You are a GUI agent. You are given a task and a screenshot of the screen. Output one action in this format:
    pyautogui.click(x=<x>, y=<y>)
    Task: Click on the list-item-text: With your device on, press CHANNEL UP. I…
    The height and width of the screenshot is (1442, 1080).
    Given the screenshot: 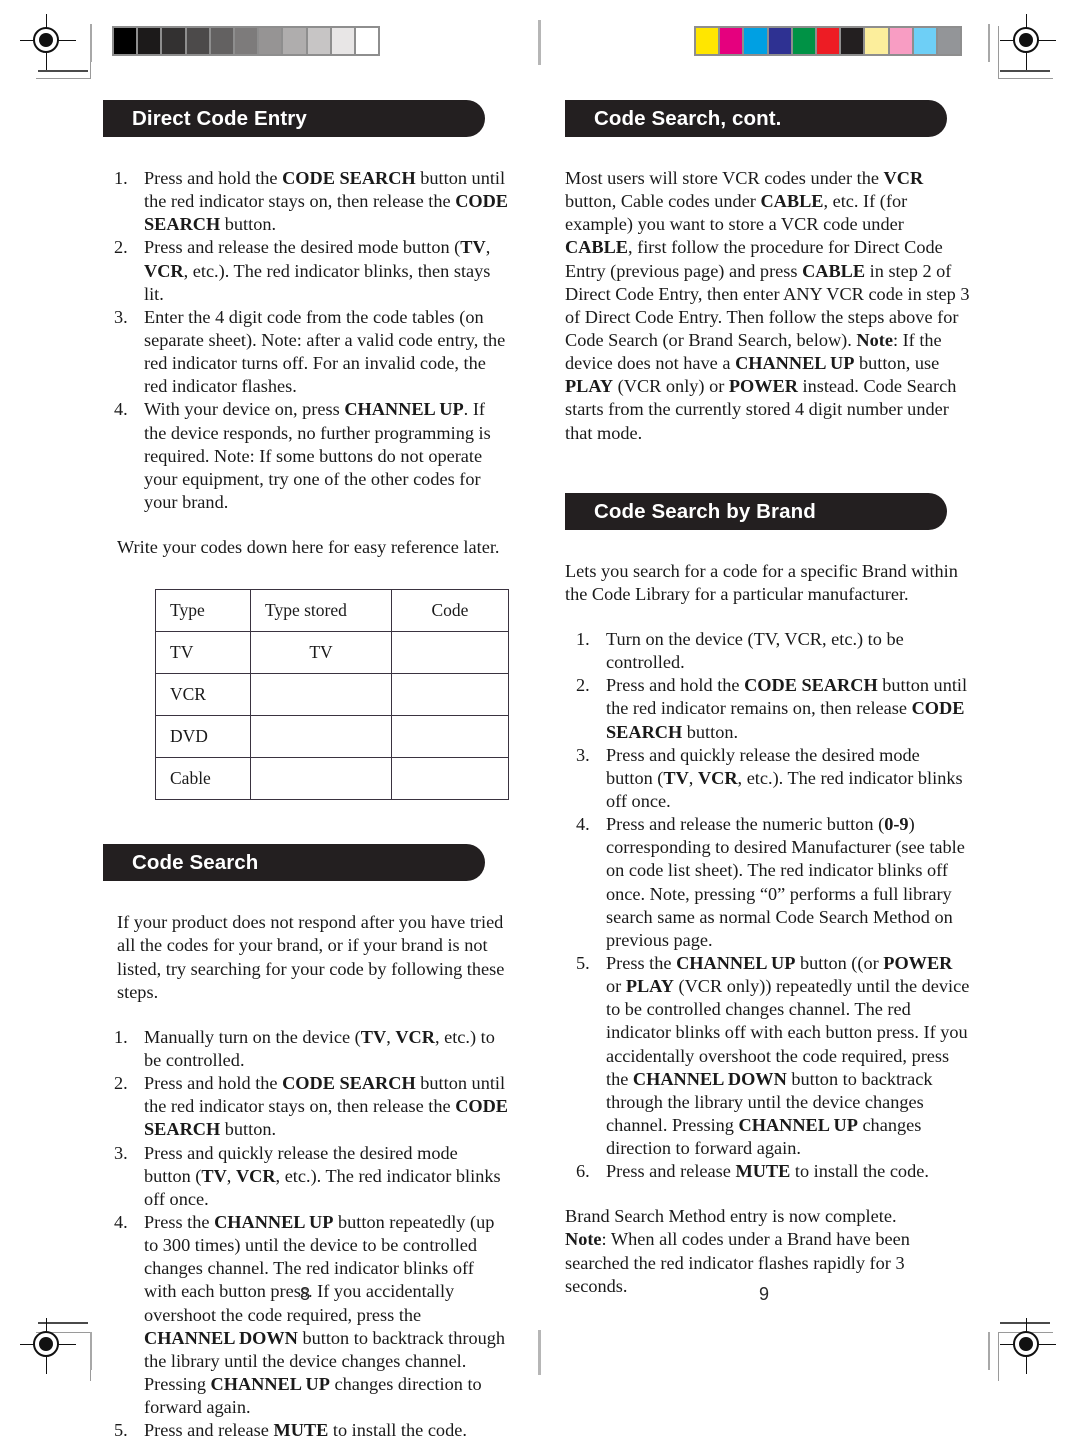 What is the action you would take?
    pyautogui.click(x=317, y=455)
    